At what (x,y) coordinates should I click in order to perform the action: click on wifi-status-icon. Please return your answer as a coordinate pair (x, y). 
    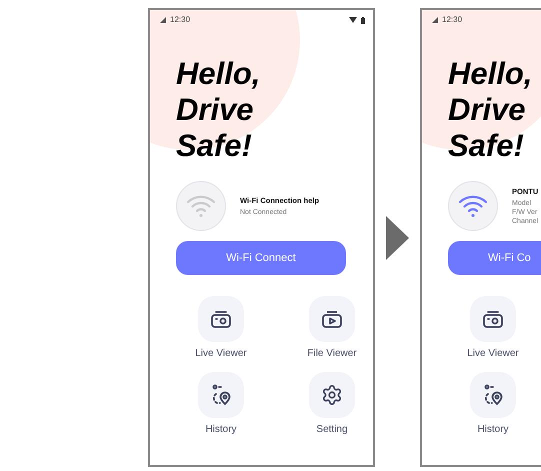
    Looking at the image, I should click on (353, 20).